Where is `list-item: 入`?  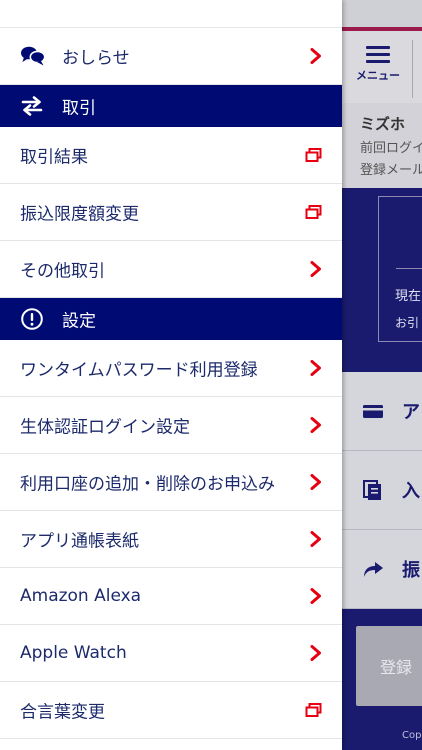 list-item: 入 is located at coordinates (382, 490).